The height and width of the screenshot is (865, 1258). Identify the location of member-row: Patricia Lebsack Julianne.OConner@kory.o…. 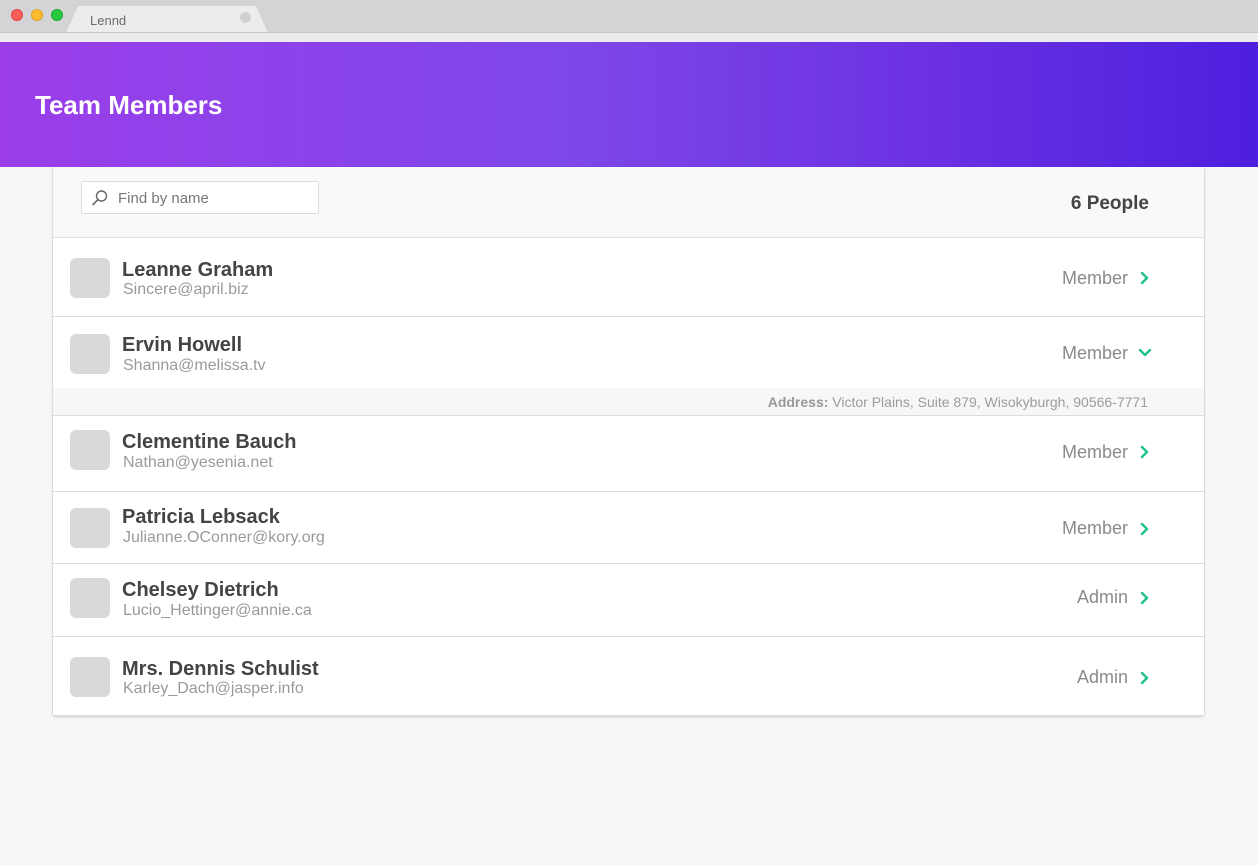
(628, 528).